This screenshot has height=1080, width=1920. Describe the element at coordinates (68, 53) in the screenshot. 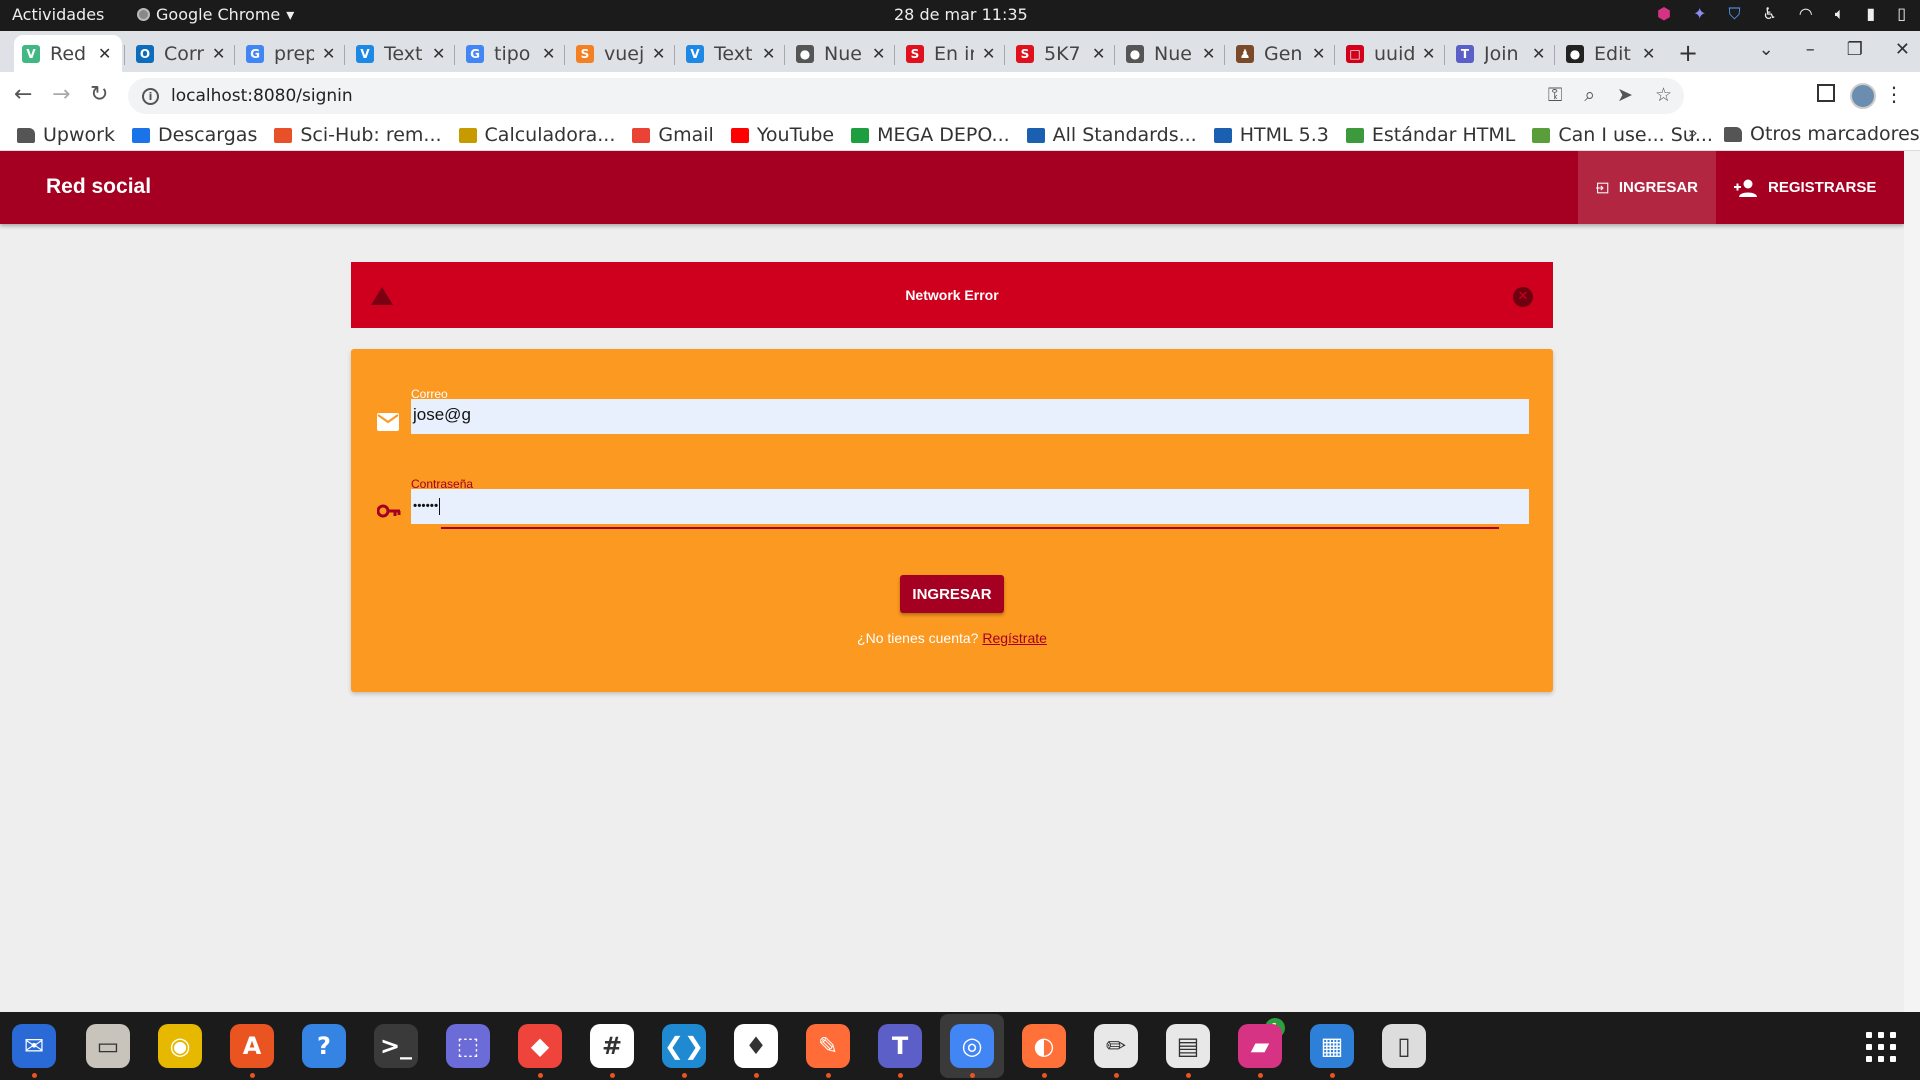

I see `browser-tab: V Red ✕` at that location.